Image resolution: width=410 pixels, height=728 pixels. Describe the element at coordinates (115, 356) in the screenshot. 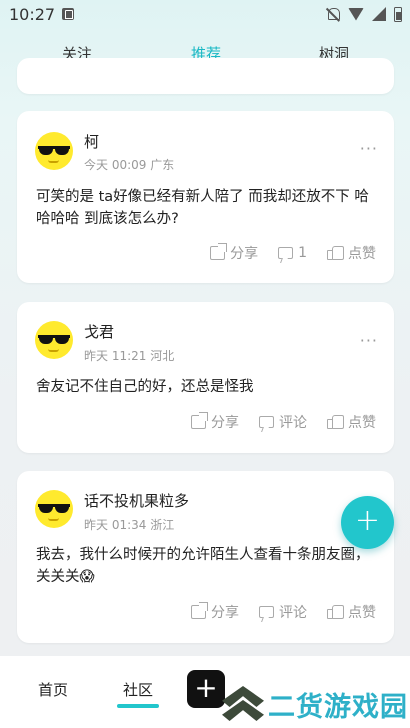

I see `post-time: 昨天 11:21` at that location.